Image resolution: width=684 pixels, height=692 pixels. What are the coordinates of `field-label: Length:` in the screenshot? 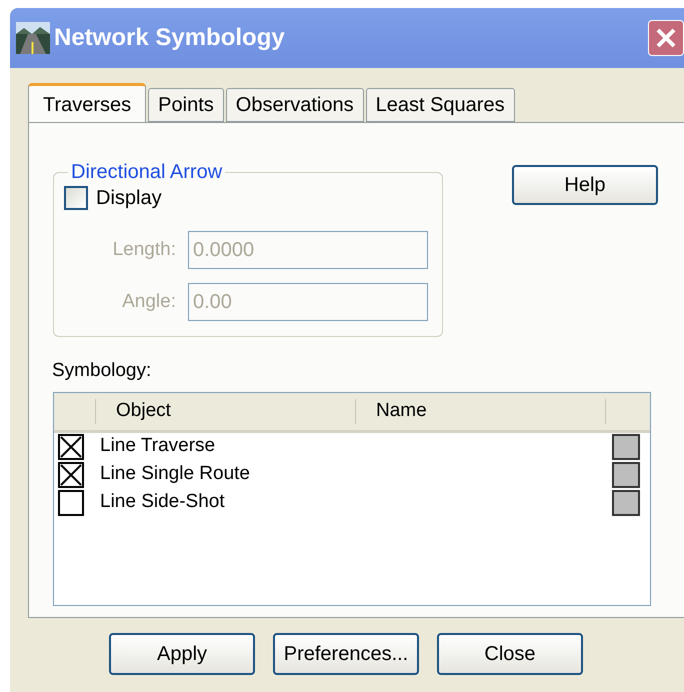 It's located at (144, 250).